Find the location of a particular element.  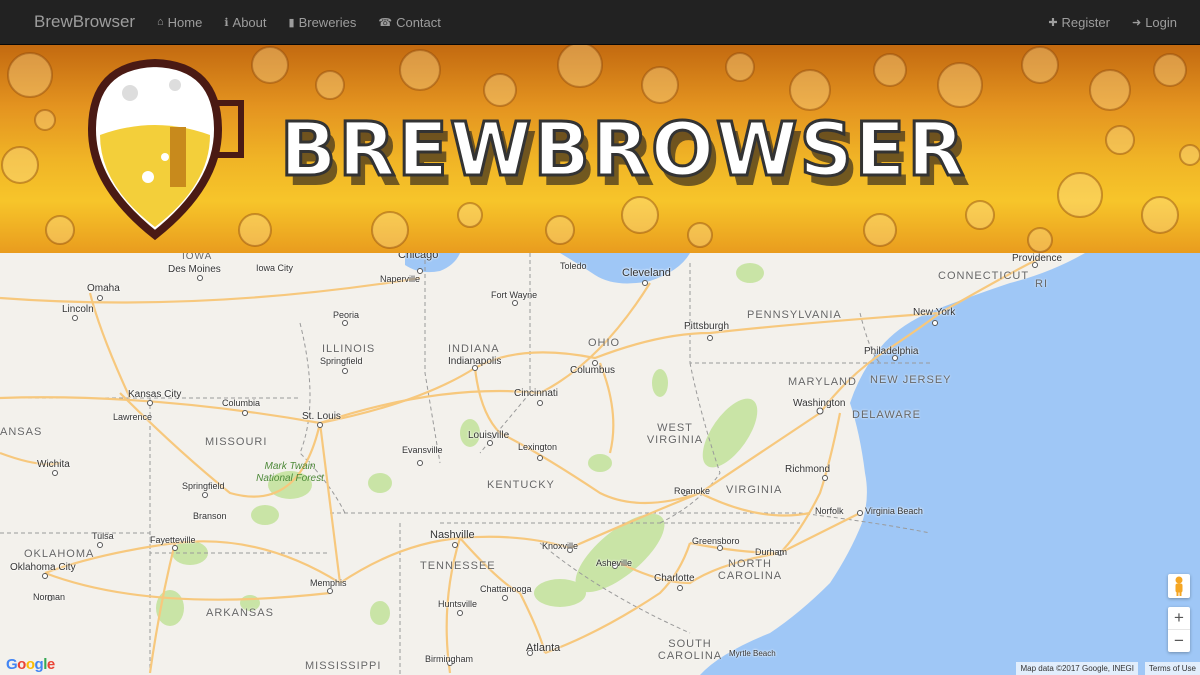

map-state-label: KENTUCKY is located at coordinates (521, 485).